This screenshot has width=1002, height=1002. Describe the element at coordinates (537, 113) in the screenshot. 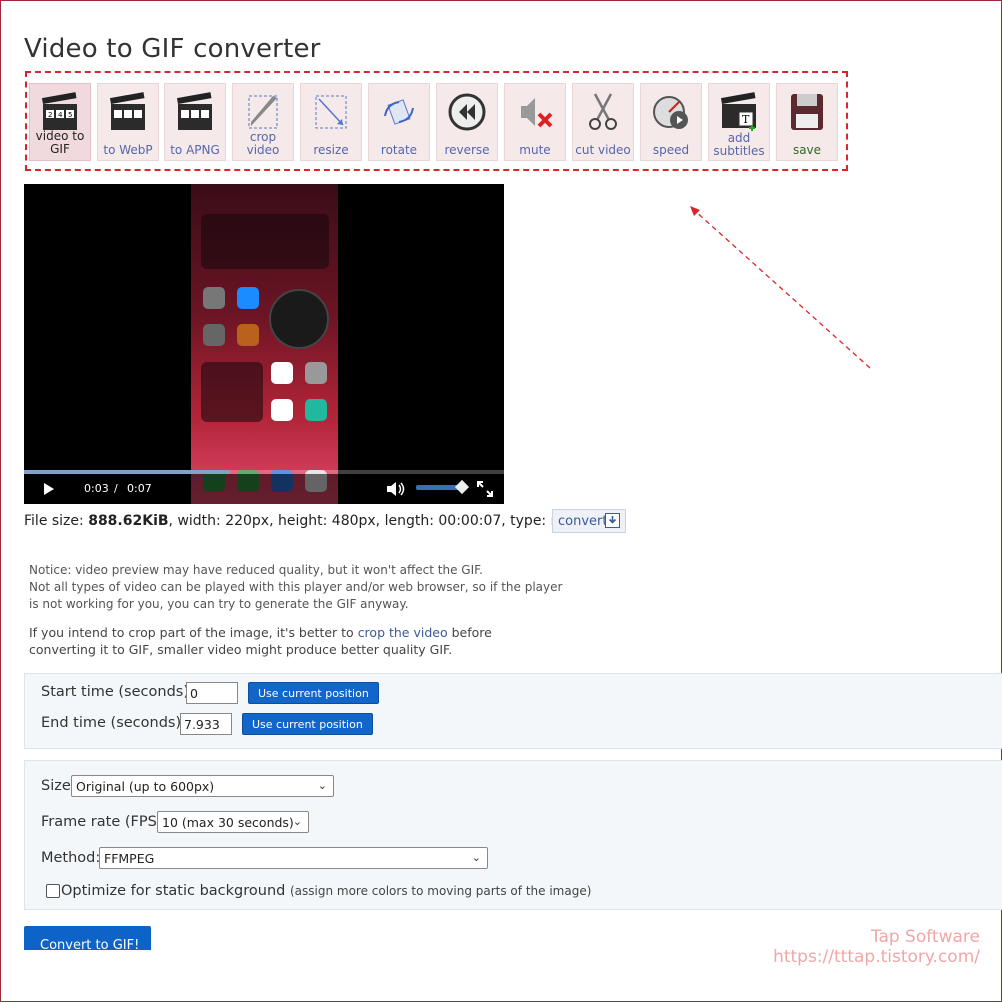

I see `mute-icon` at that location.